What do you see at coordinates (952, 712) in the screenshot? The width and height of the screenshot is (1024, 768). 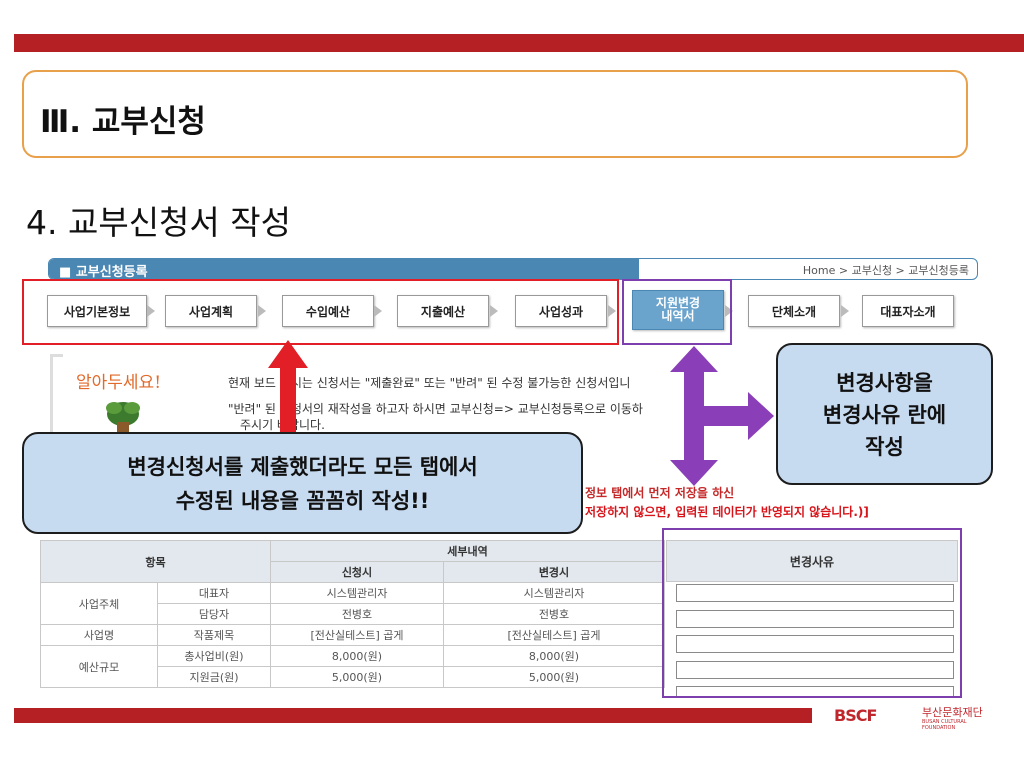 I see `logo-name: 부산문화재단` at bounding box center [952, 712].